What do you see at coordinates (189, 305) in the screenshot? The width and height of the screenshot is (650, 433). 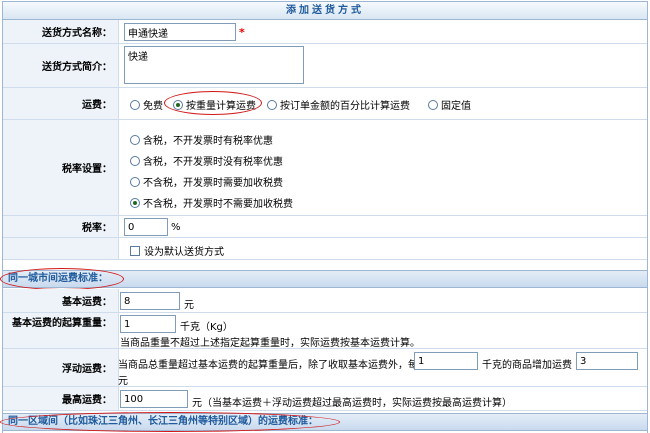 I see `base-fee-unit: 元` at bounding box center [189, 305].